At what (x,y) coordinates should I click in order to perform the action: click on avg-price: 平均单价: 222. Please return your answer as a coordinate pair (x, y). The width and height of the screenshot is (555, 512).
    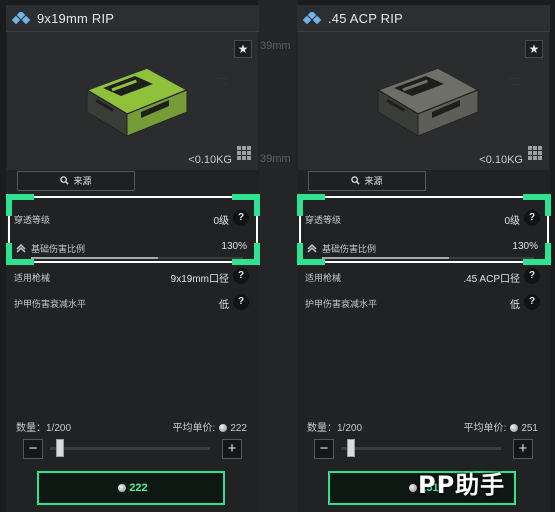
    Looking at the image, I should click on (210, 426).